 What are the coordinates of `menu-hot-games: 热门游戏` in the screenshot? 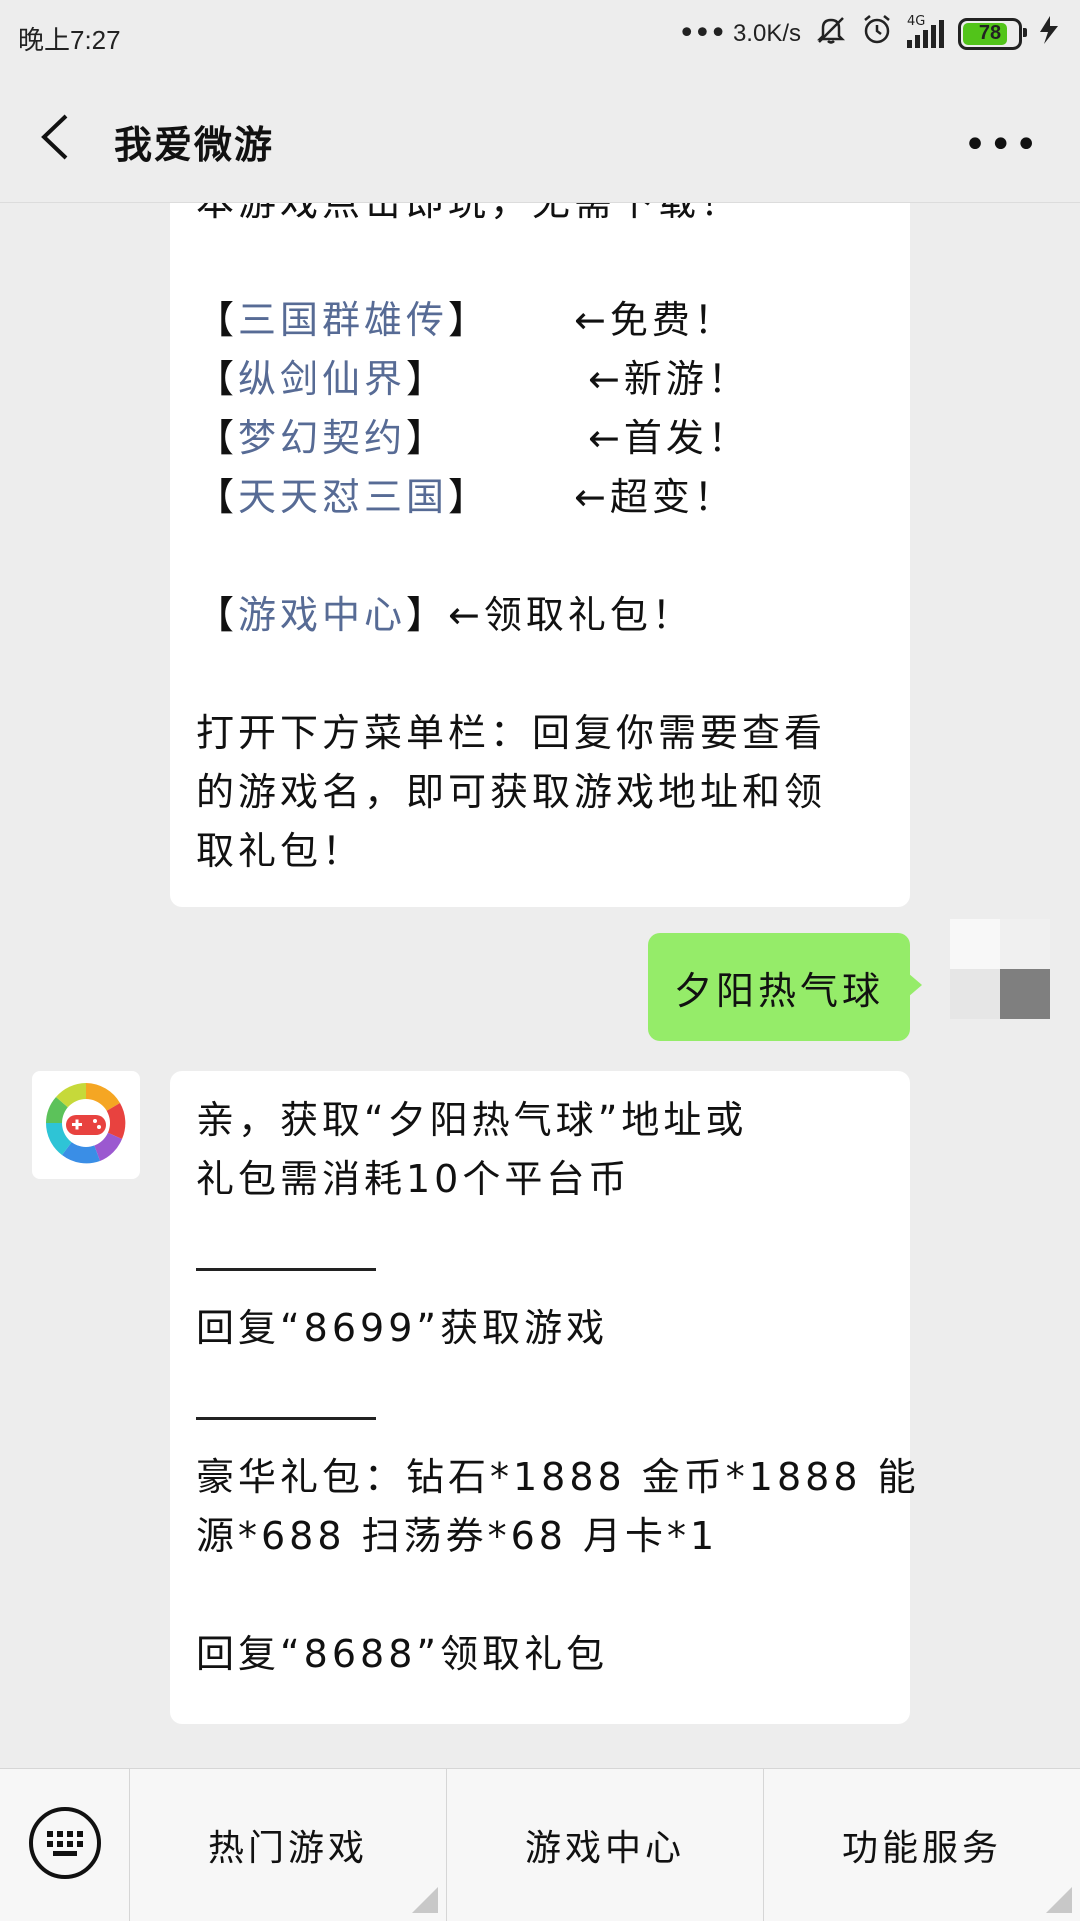 It's located at (288, 1845).